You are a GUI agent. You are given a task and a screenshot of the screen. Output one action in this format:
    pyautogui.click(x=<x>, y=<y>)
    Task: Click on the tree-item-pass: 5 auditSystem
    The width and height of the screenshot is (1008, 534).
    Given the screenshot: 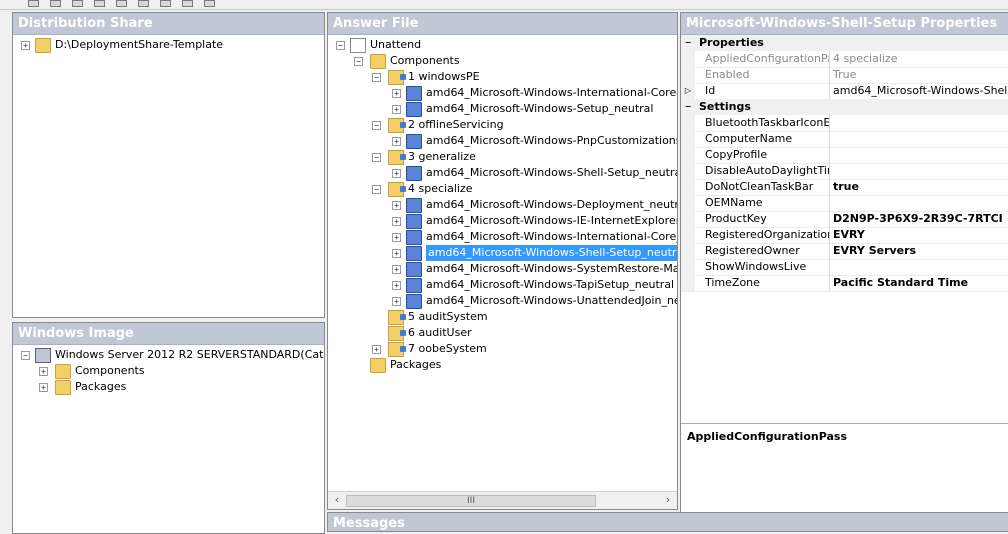 What is the action you would take?
    pyautogui.click(x=502, y=317)
    